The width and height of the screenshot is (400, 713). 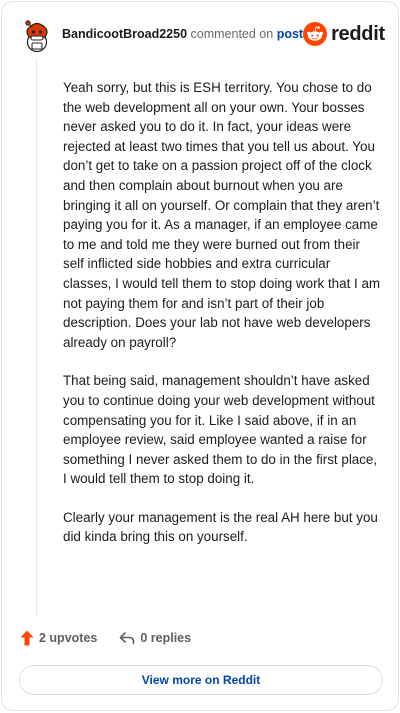 I want to click on reddit-logo: reddit, so click(x=344, y=34).